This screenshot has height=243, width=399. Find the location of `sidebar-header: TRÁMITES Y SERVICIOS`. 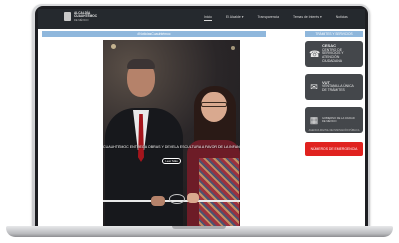

sidebar-header: TRÁMITES Y SERVICIOS is located at coordinates (334, 34).